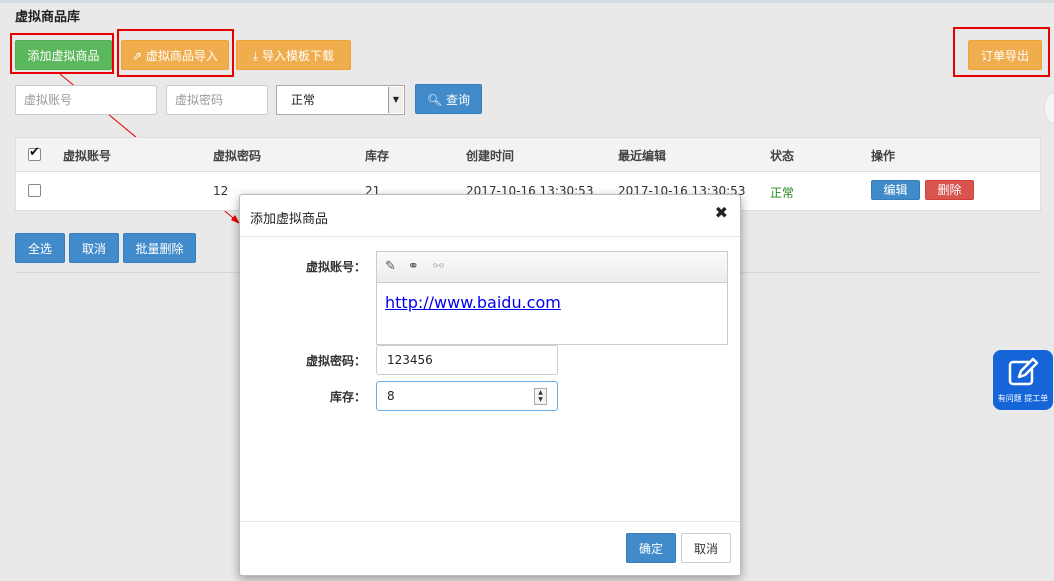 This screenshot has width=1054, height=581. What do you see at coordinates (528, 155) in the screenshot?
I see `table-header: ✔ 虚拟账号 虚拟密码 库存 创建时间 最近编辑 状态 操作` at bounding box center [528, 155].